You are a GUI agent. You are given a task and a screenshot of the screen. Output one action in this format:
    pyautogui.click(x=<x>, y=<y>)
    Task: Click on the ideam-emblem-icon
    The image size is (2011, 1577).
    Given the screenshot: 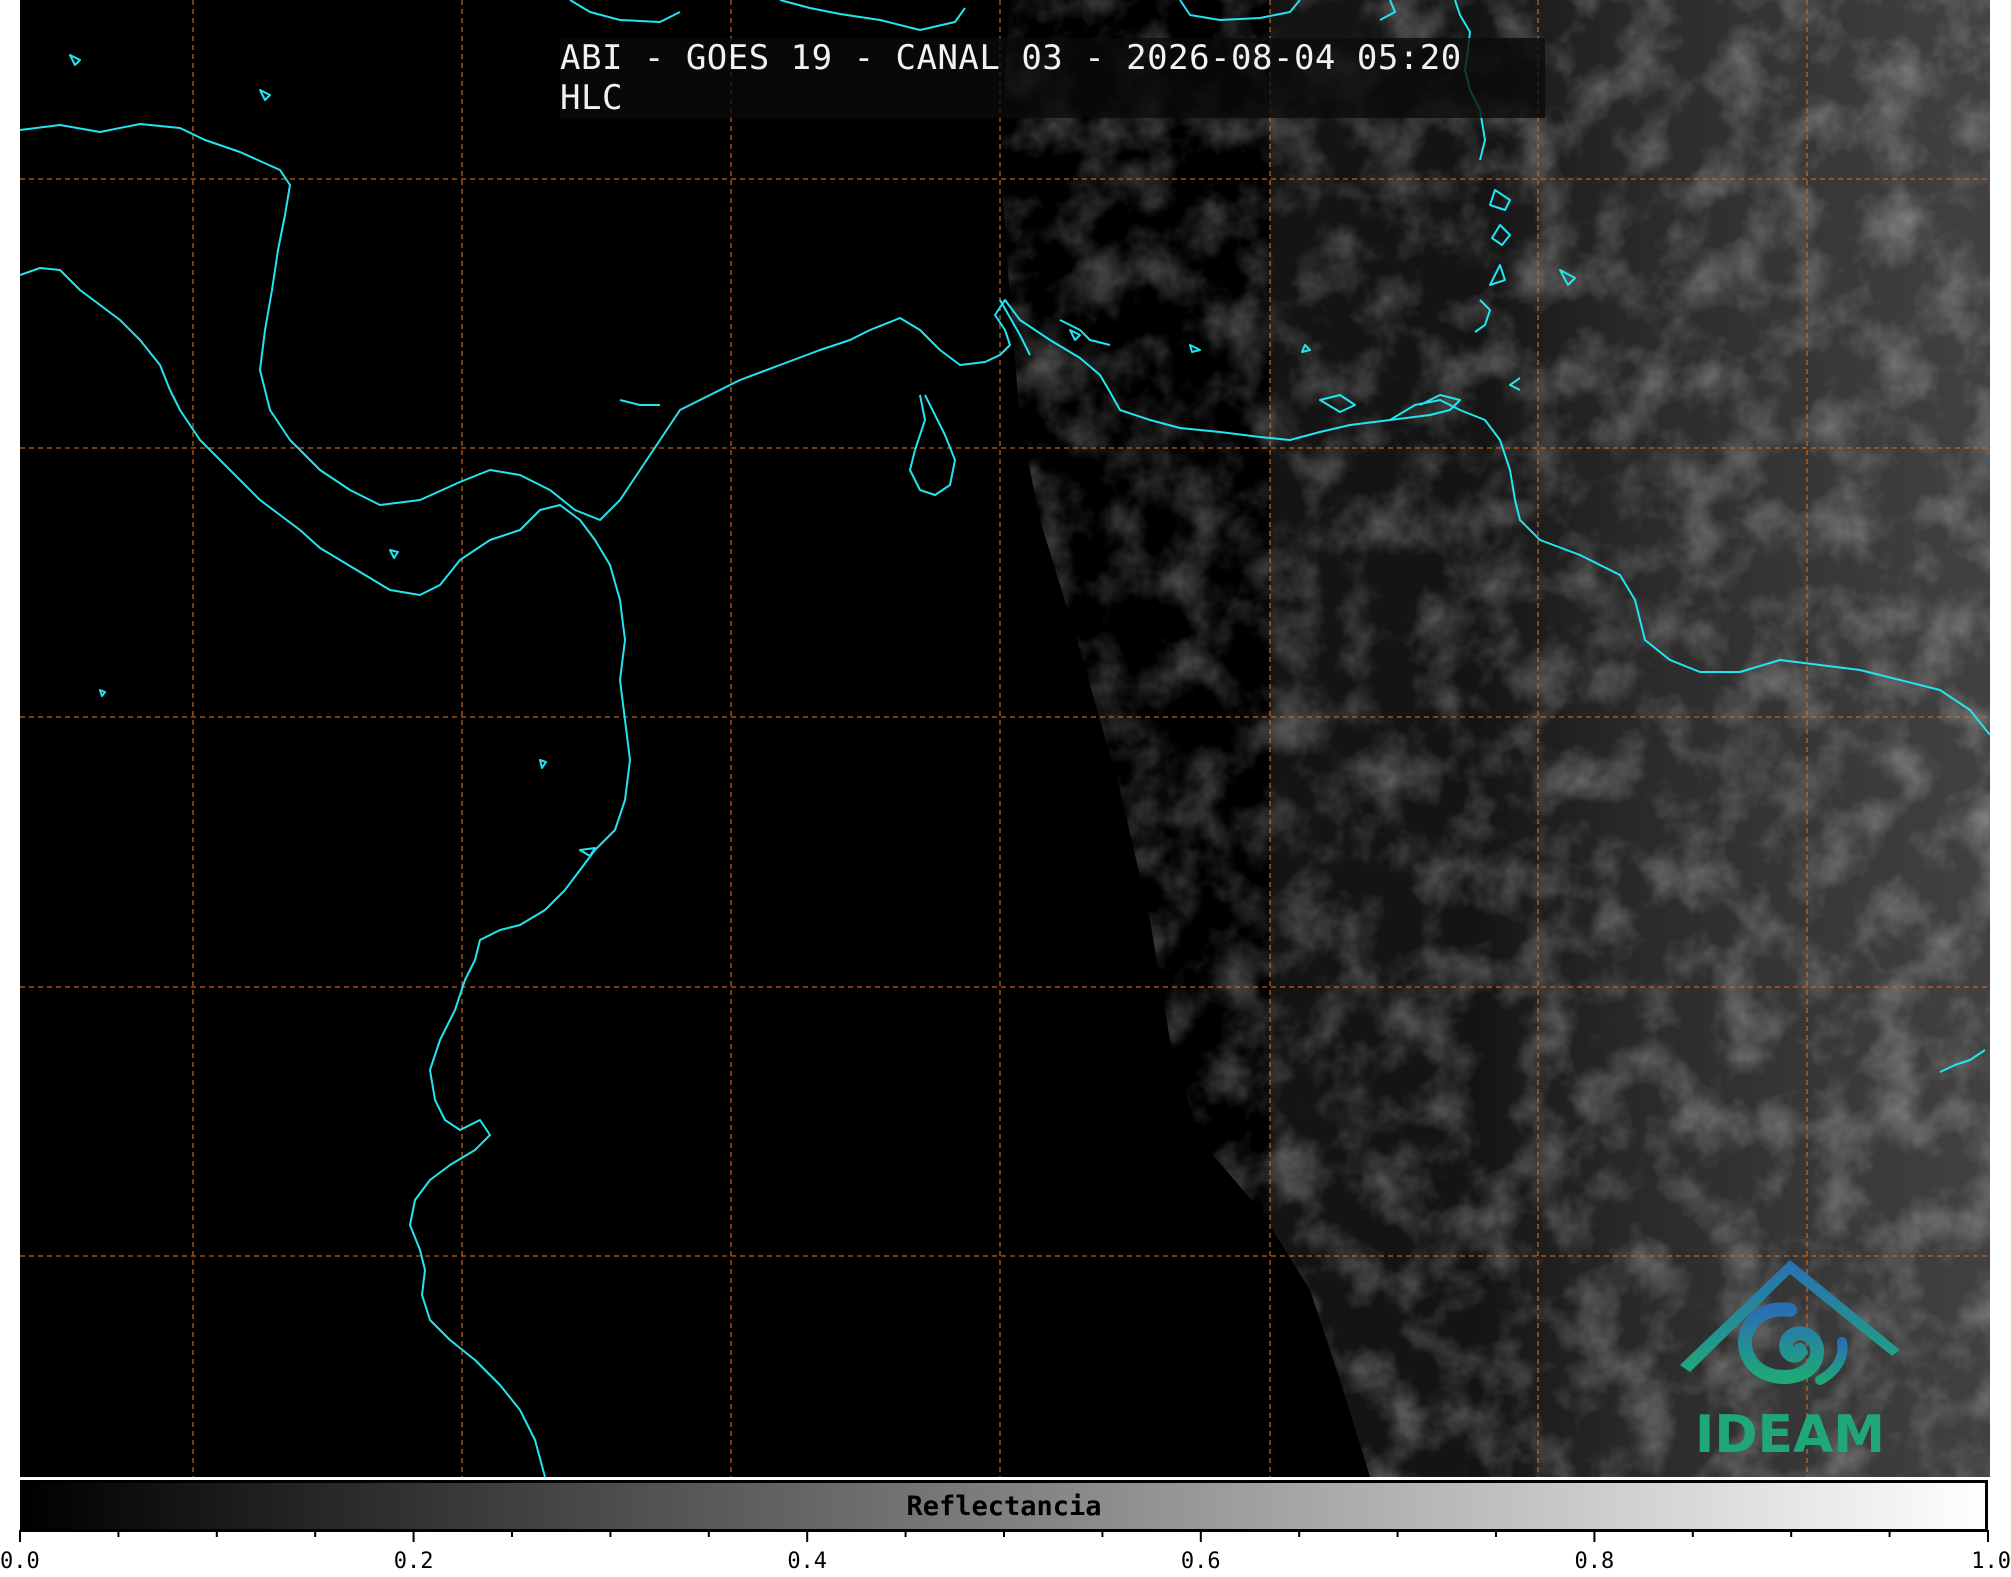 What is the action you would take?
    pyautogui.click(x=1790, y=1322)
    